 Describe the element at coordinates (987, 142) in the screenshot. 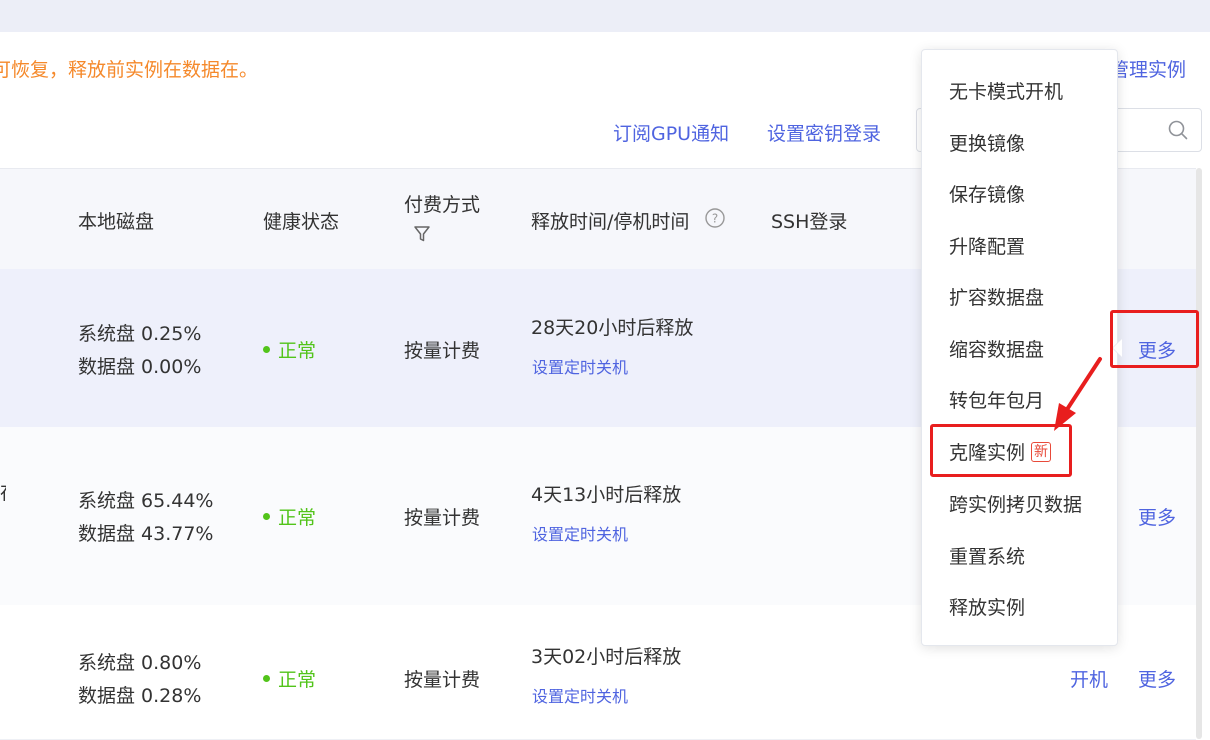

I see `menu-item-change-image: 更换镜像` at that location.